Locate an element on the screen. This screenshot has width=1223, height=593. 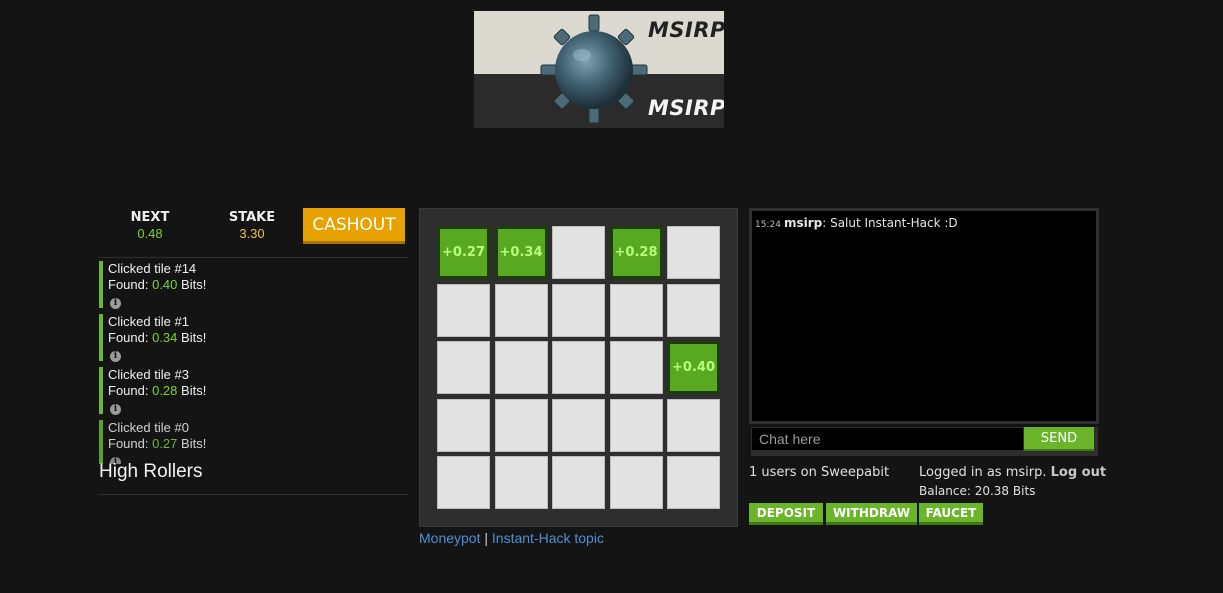
topic-link: Instant-Hack topic is located at coordinates (548, 538).